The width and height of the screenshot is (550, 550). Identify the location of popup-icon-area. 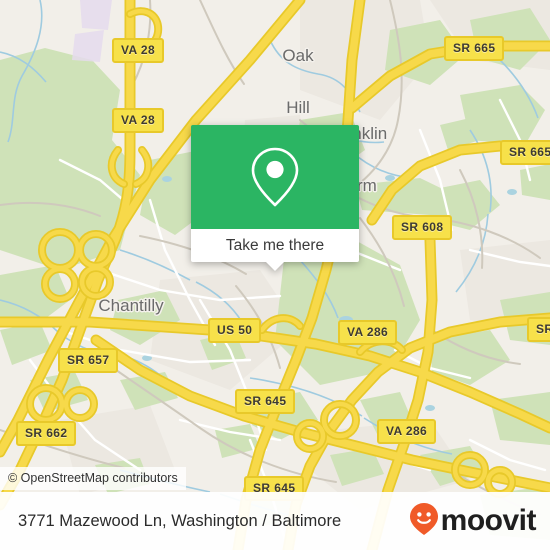
(275, 177).